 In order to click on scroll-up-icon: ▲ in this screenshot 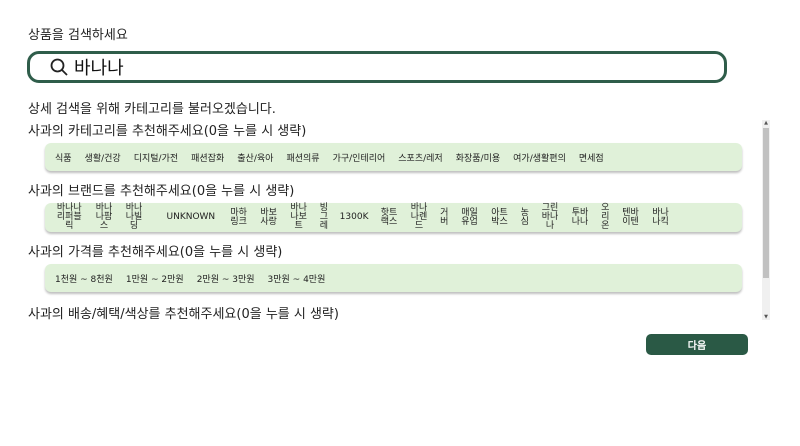, I will do `click(766, 123)`.